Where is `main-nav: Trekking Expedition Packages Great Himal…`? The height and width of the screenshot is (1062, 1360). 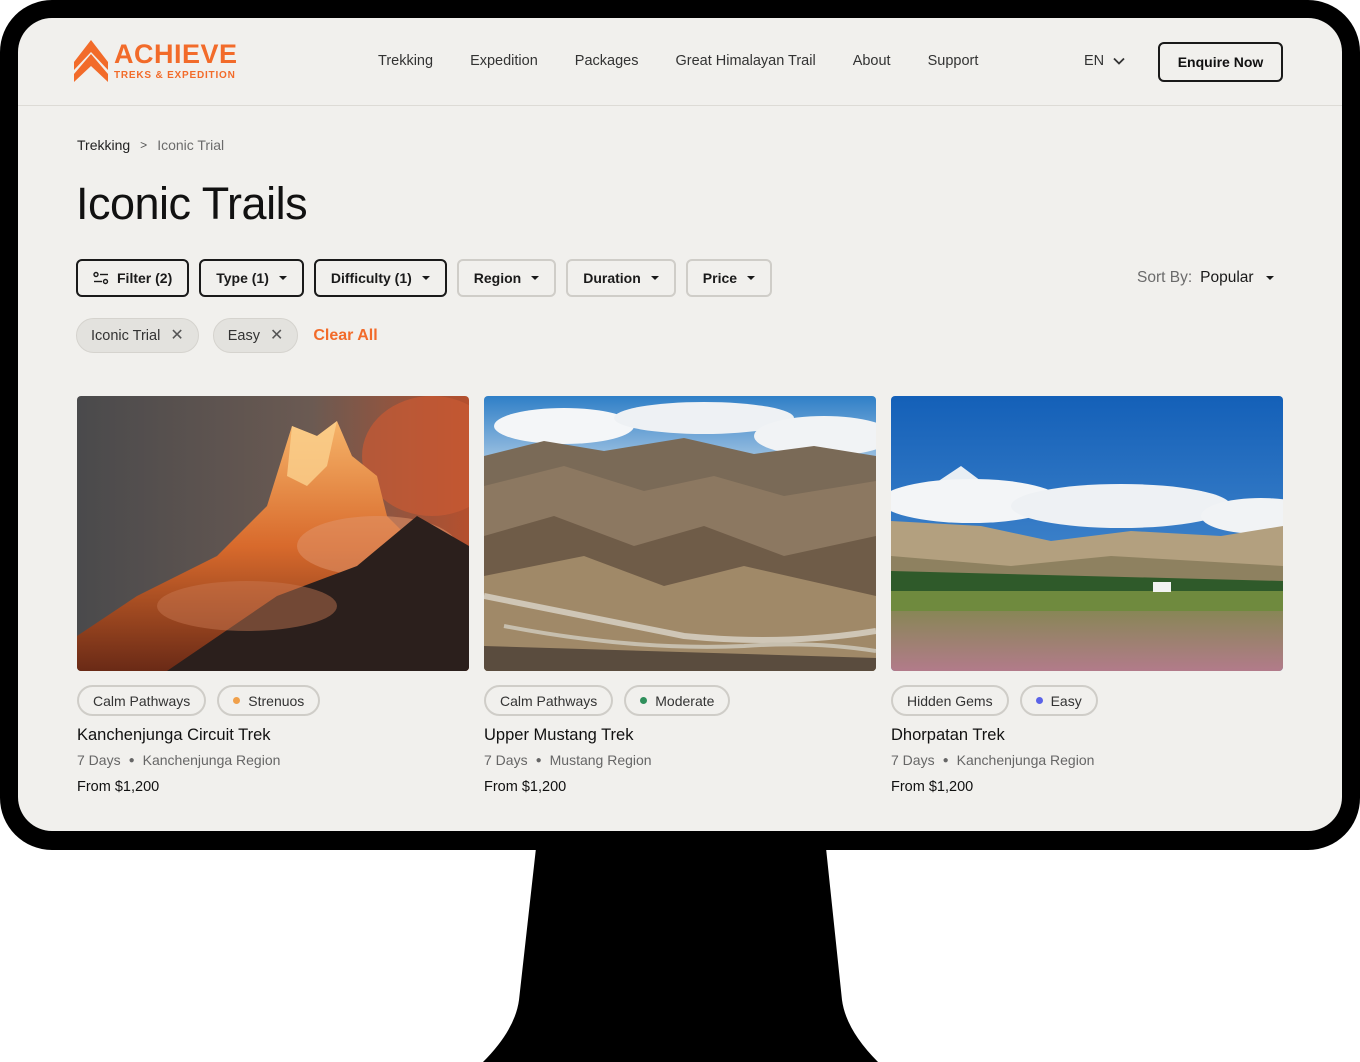
main-nav: Trekking Expedition Packages Great Himal… is located at coordinates (696, 61).